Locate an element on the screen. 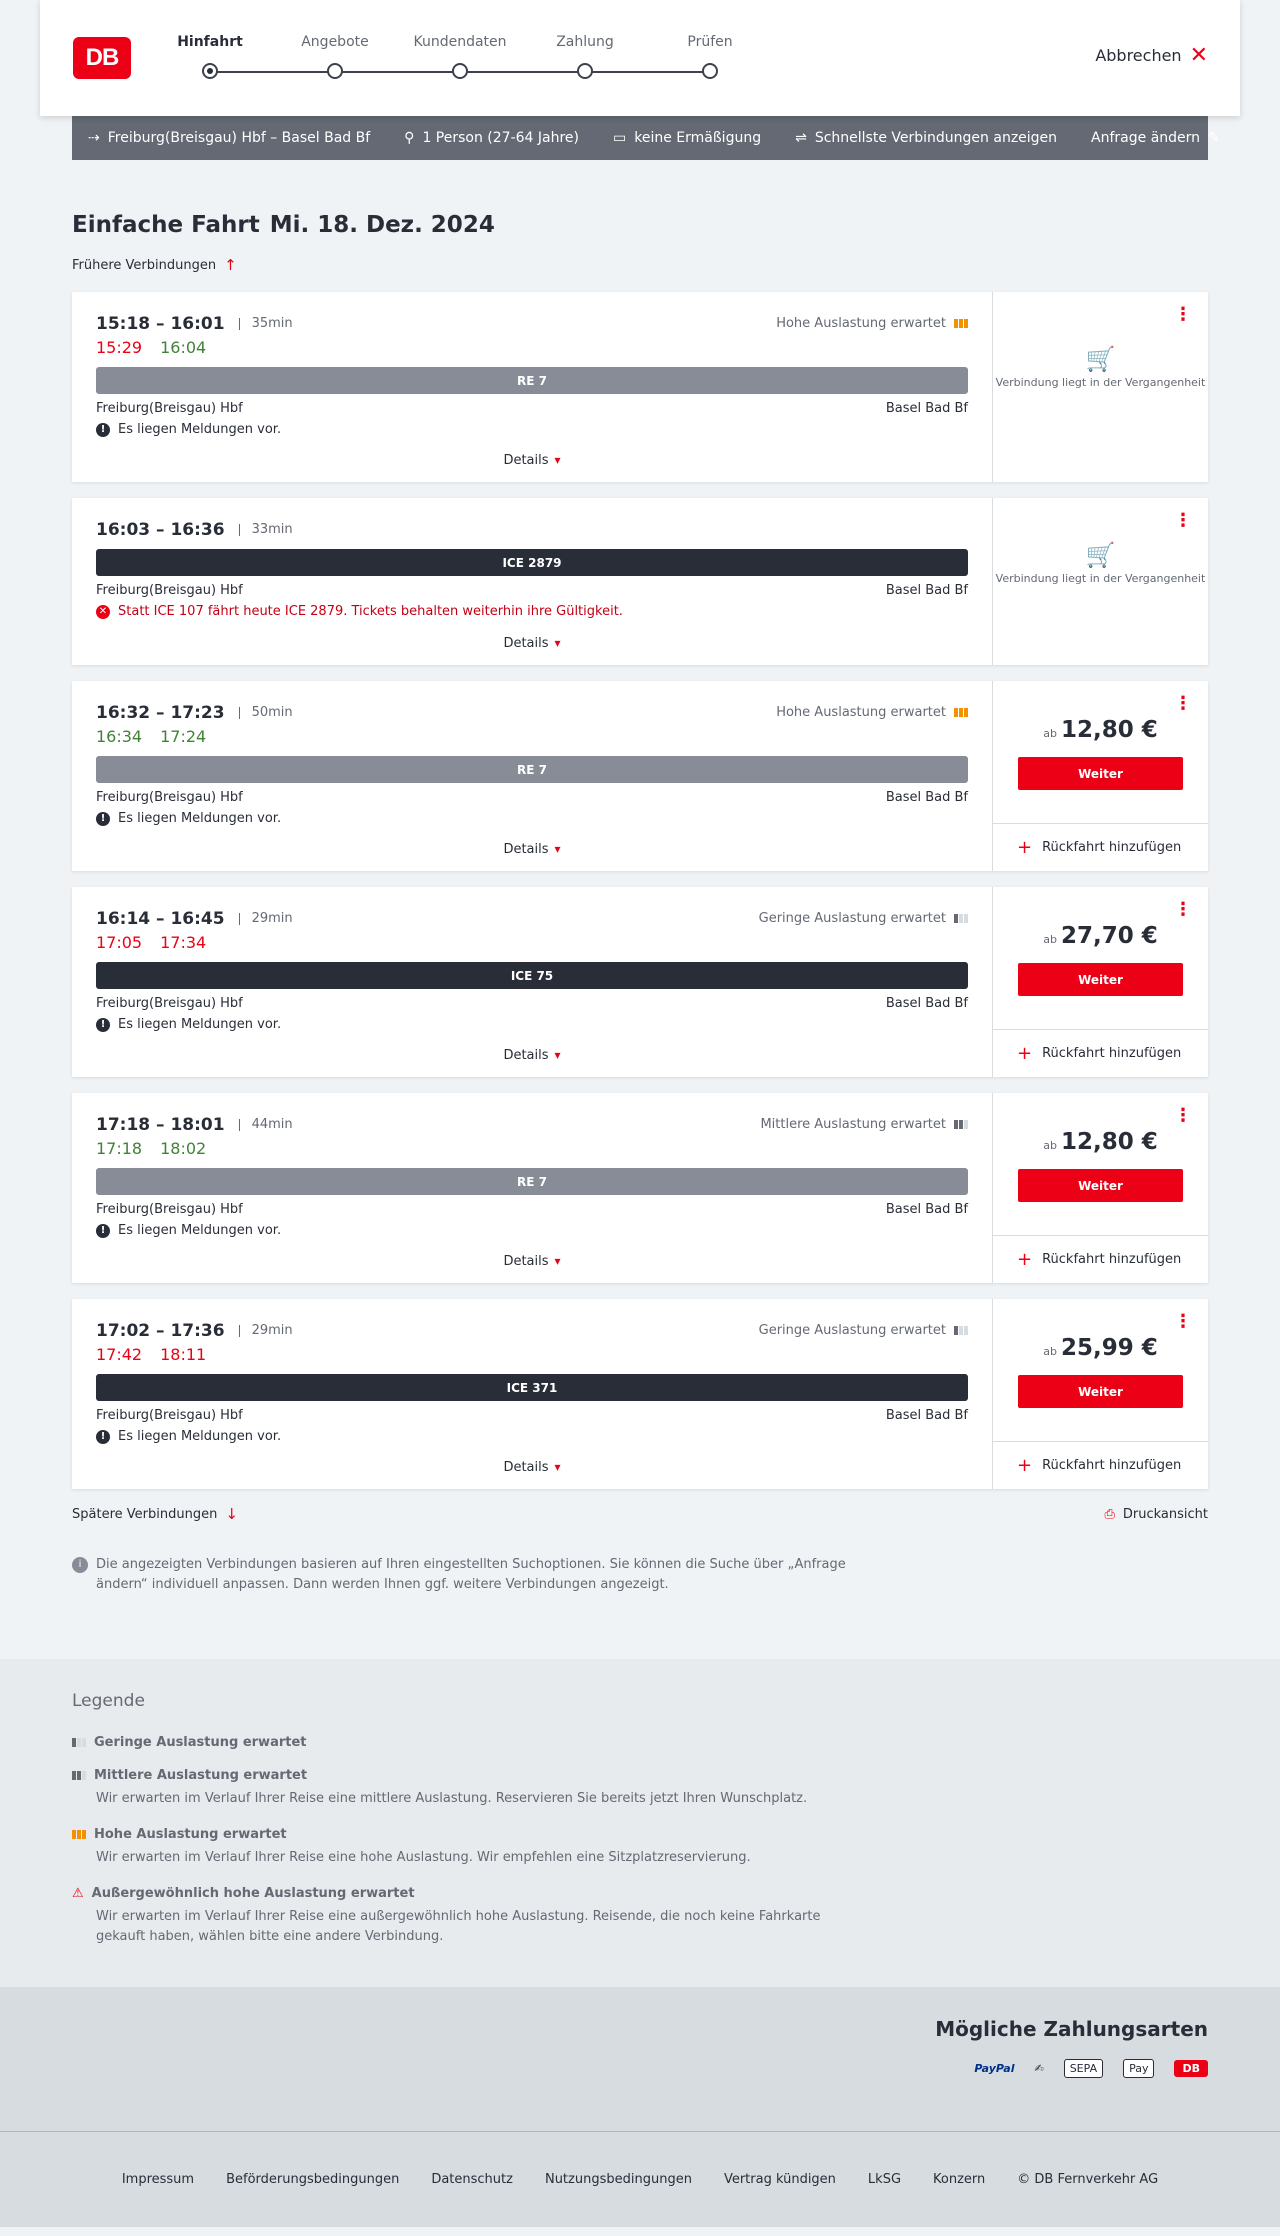 This screenshot has width=1280, height=2236. footer-link-konzern: Konzern is located at coordinates (959, 2179).